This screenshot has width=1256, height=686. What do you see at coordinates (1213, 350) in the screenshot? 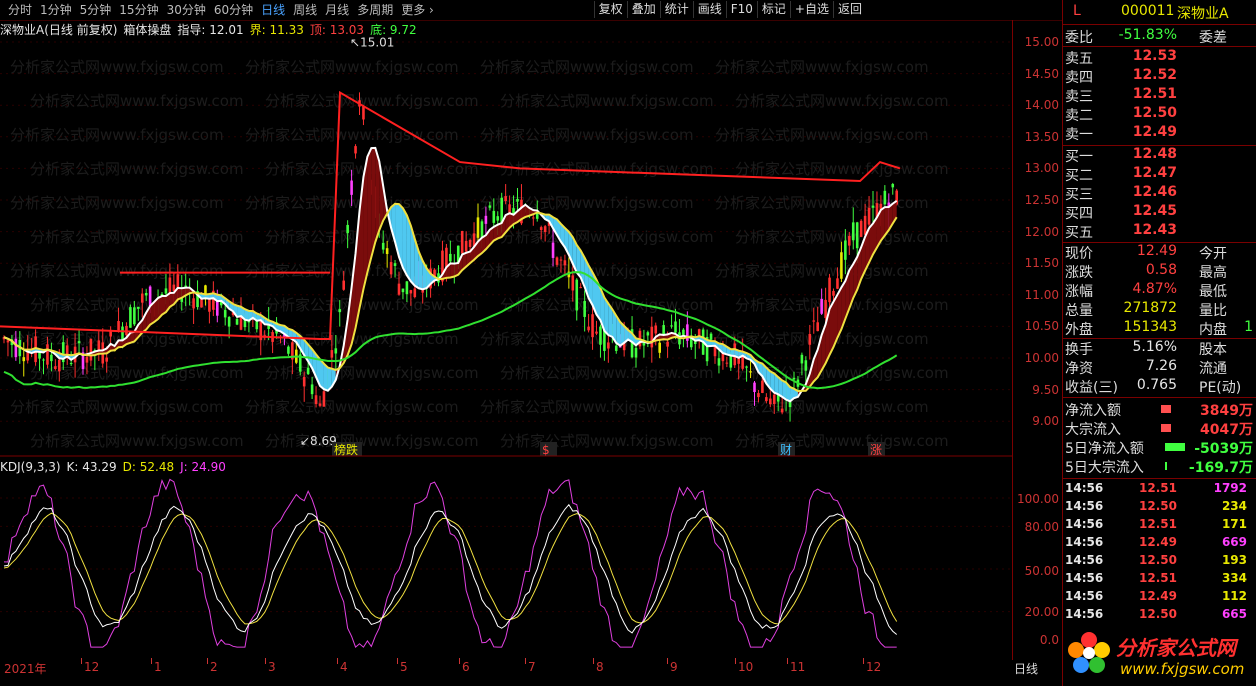
I see `stat2-label2: 股本` at bounding box center [1213, 350].